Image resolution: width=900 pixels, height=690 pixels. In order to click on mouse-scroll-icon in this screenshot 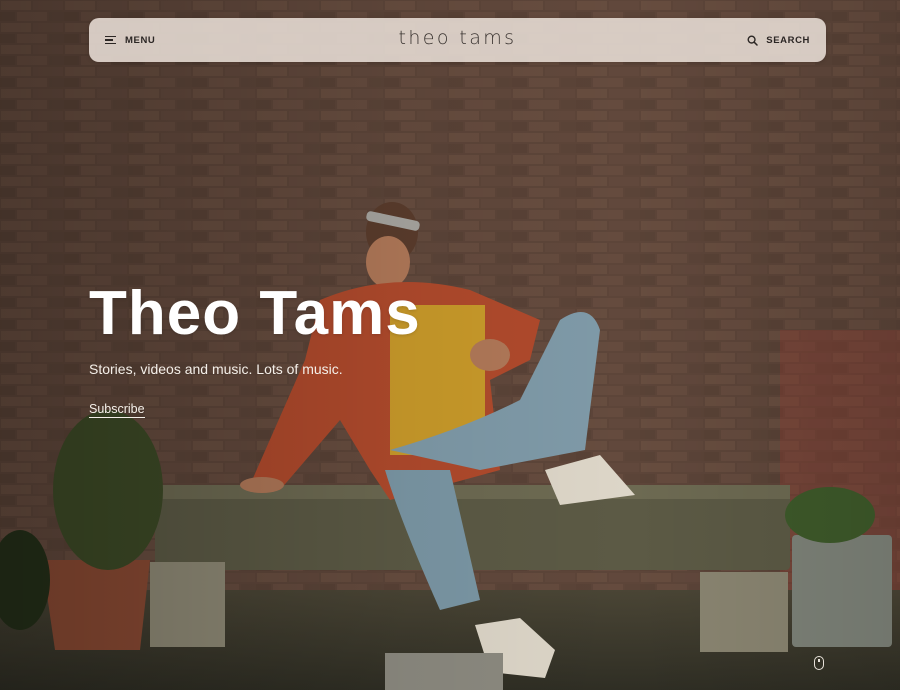, I will do `click(819, 663)`.